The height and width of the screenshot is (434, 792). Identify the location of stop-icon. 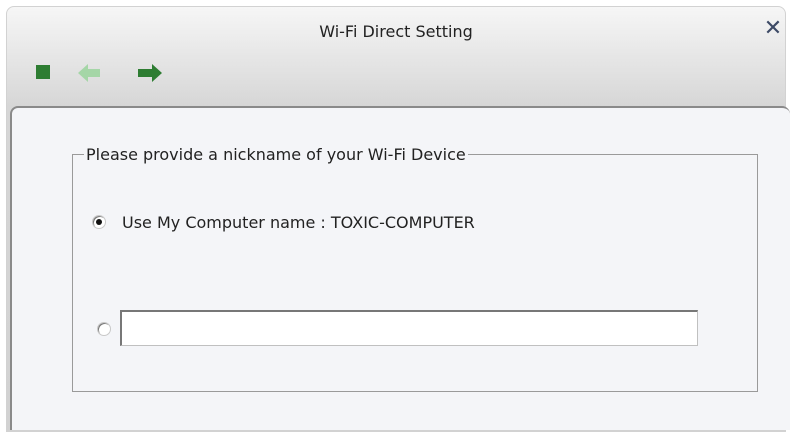
(49, 73).